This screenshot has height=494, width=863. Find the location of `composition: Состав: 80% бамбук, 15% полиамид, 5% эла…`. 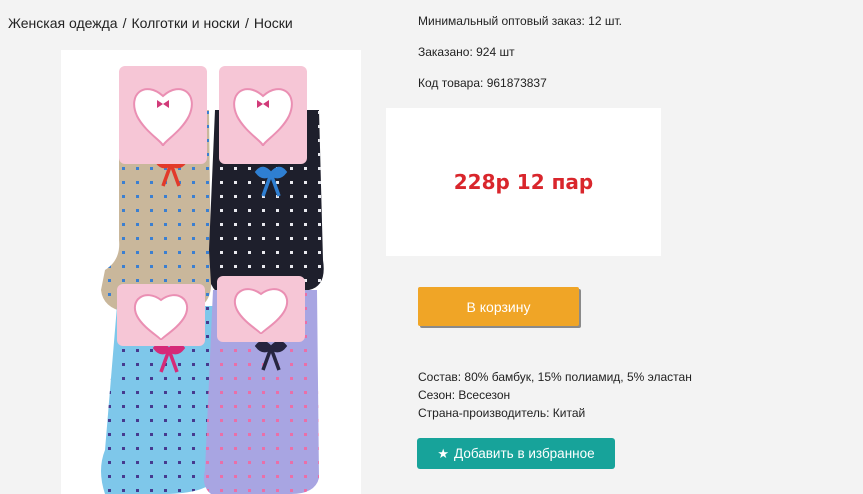

composition: Состав: 80% бамбук, 15% полиамид, 5% эла… is located at coordinates (555, 377).